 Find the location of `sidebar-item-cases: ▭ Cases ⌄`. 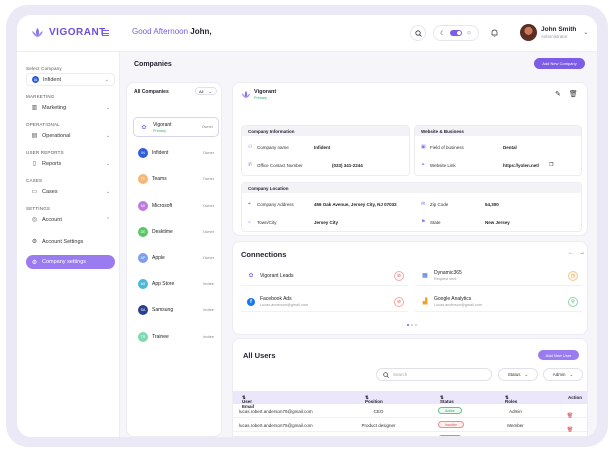

sidebar-item-cases: ▭ Cases ⌄ is located at coordinates (70, 191).